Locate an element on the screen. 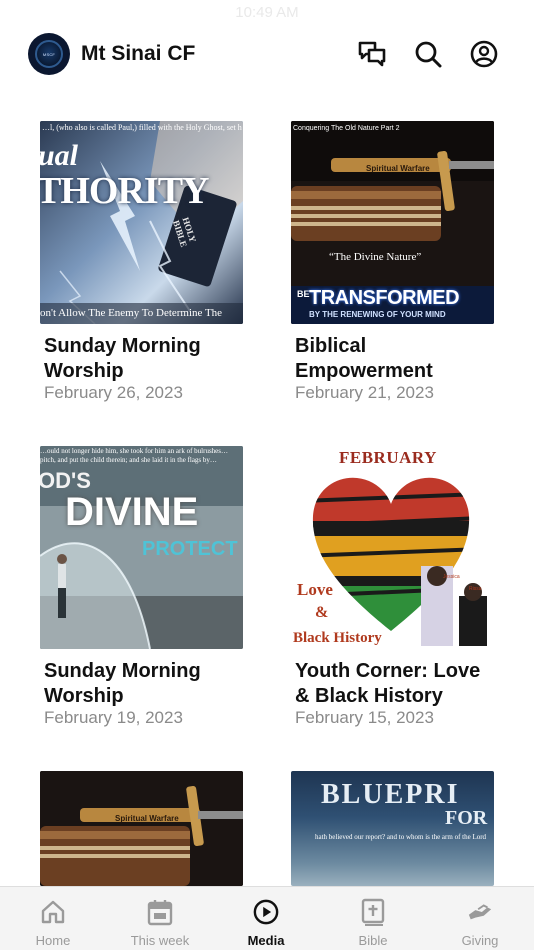 The width and height of the screenshot is (534, 950). tab-label: Home is located at coordinates (53, 940).